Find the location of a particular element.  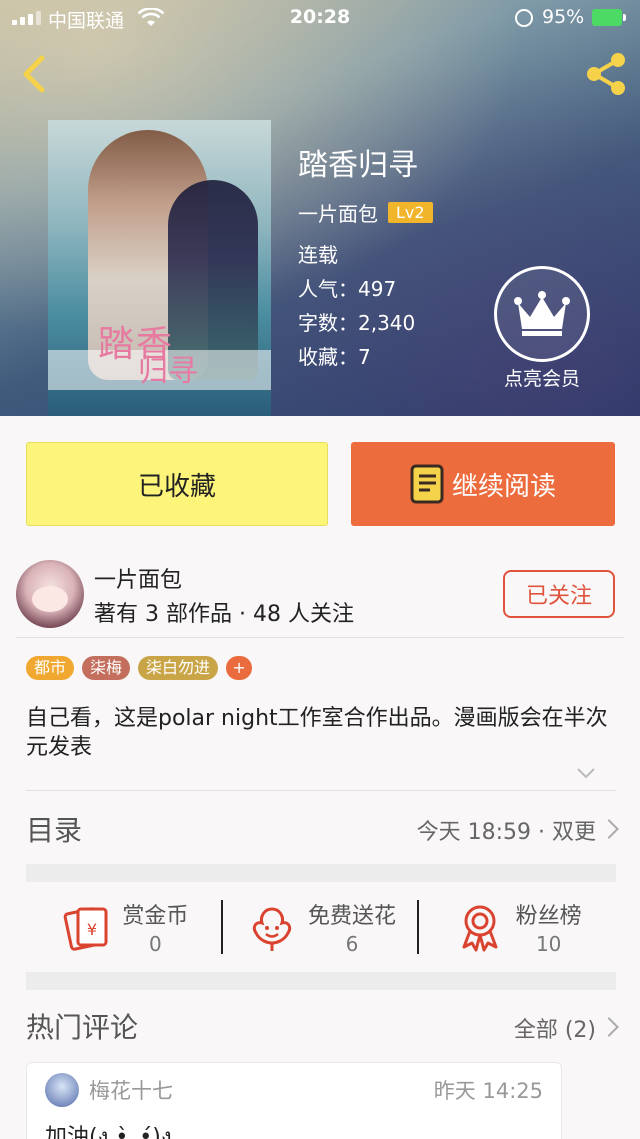

vip-label: 点亮会员 is located at coordinates (541, 379).